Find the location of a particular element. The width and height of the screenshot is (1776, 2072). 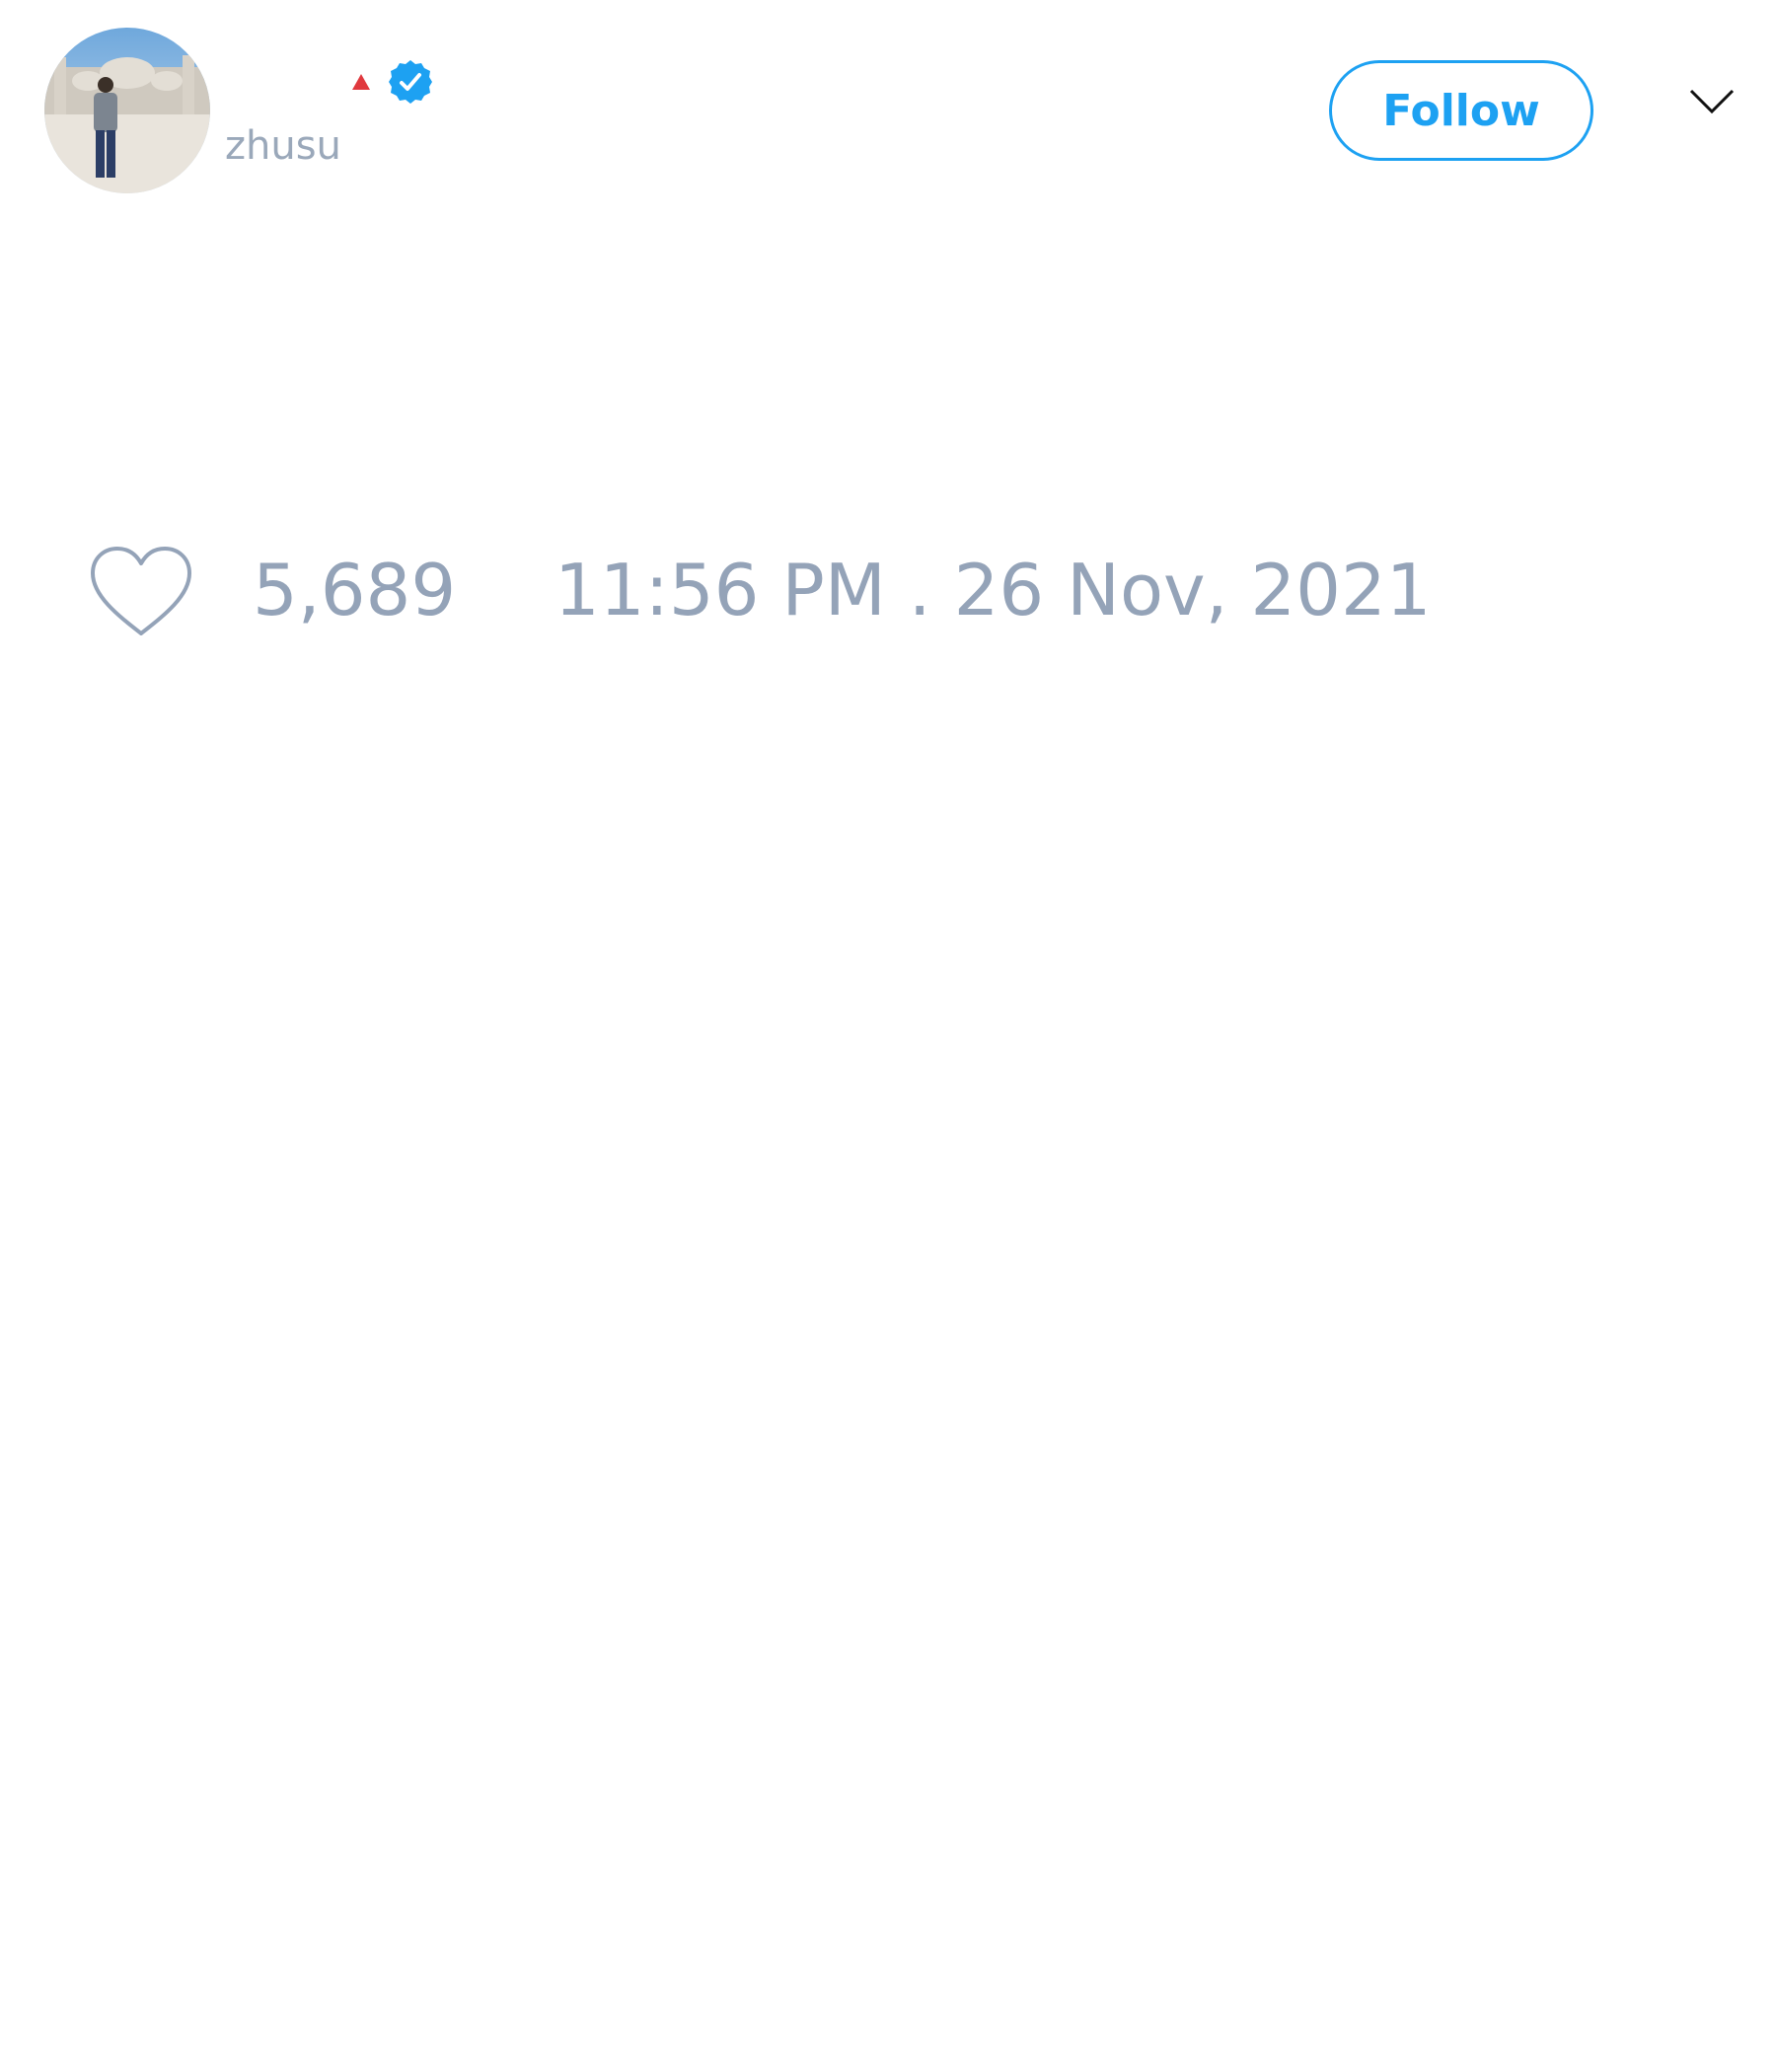

verified-badge-icon is located at coordinates (411, 82).